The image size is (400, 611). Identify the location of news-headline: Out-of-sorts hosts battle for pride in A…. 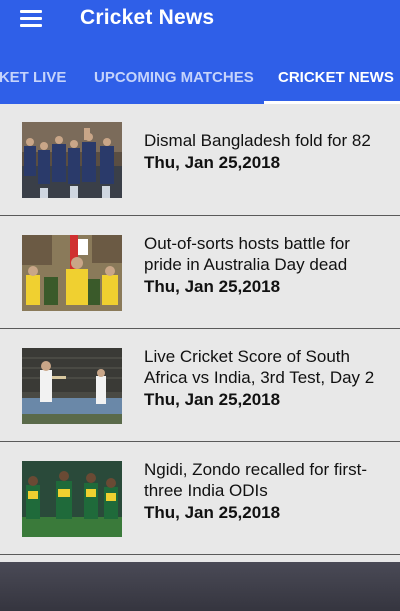
(247, 254).